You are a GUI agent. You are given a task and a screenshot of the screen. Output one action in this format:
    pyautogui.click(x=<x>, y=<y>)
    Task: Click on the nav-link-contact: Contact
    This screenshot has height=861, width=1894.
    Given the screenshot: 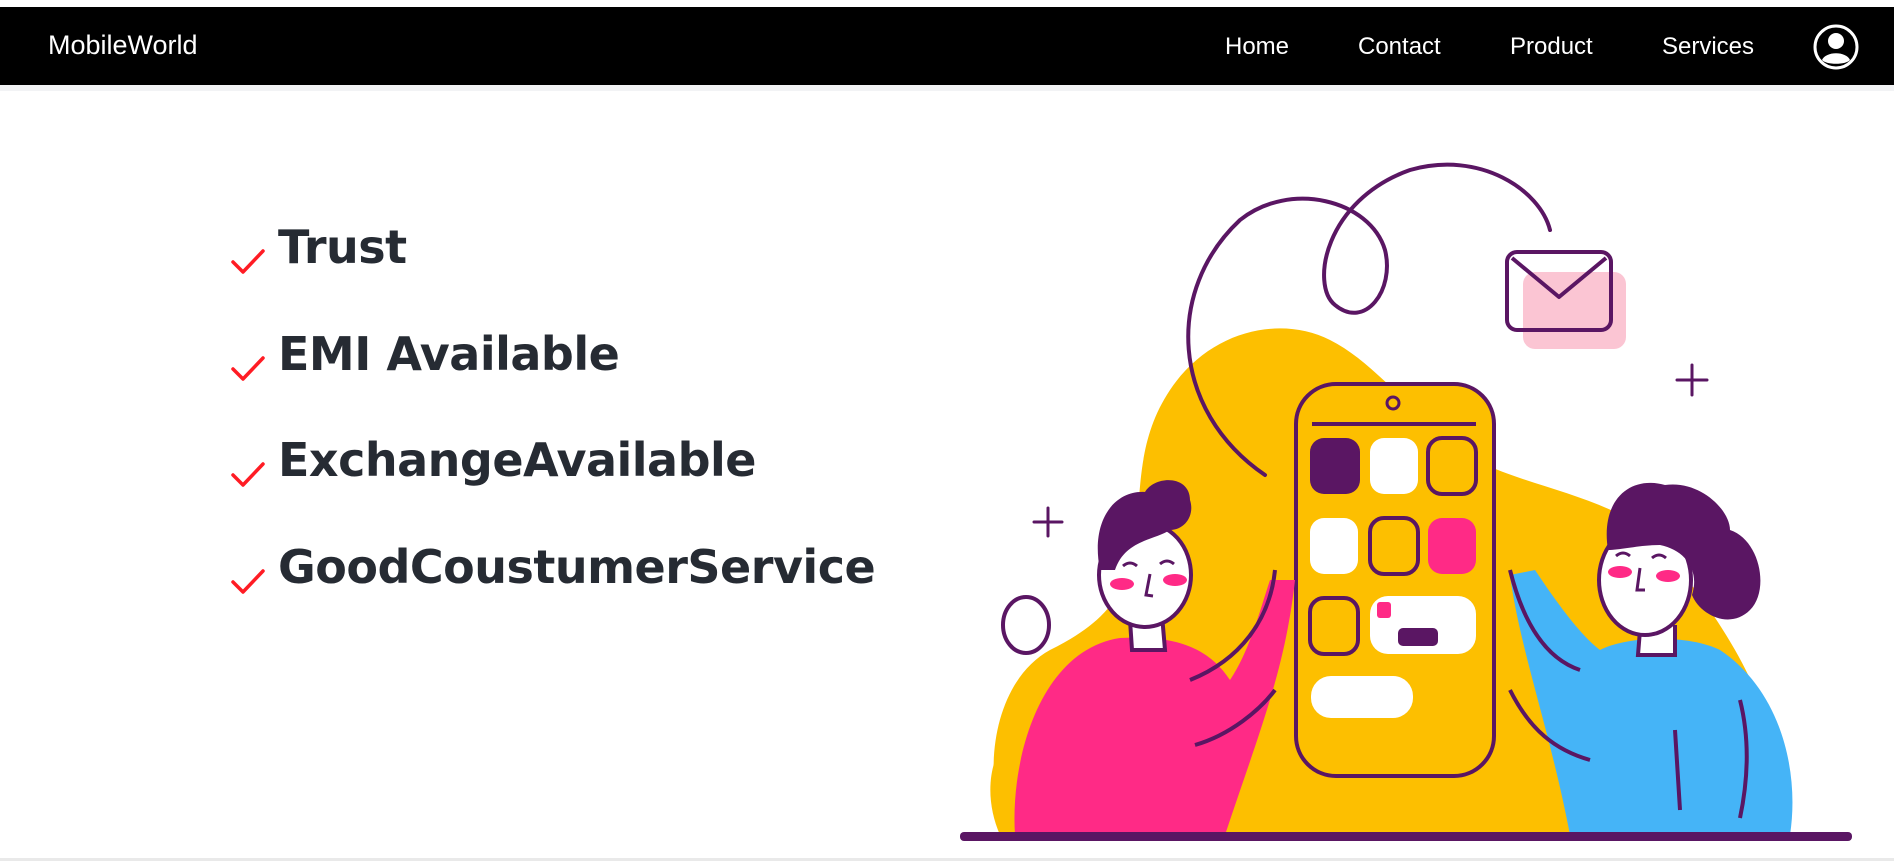 What is the action you would take?
    pyautogui.click(x=1399, y=47)
    